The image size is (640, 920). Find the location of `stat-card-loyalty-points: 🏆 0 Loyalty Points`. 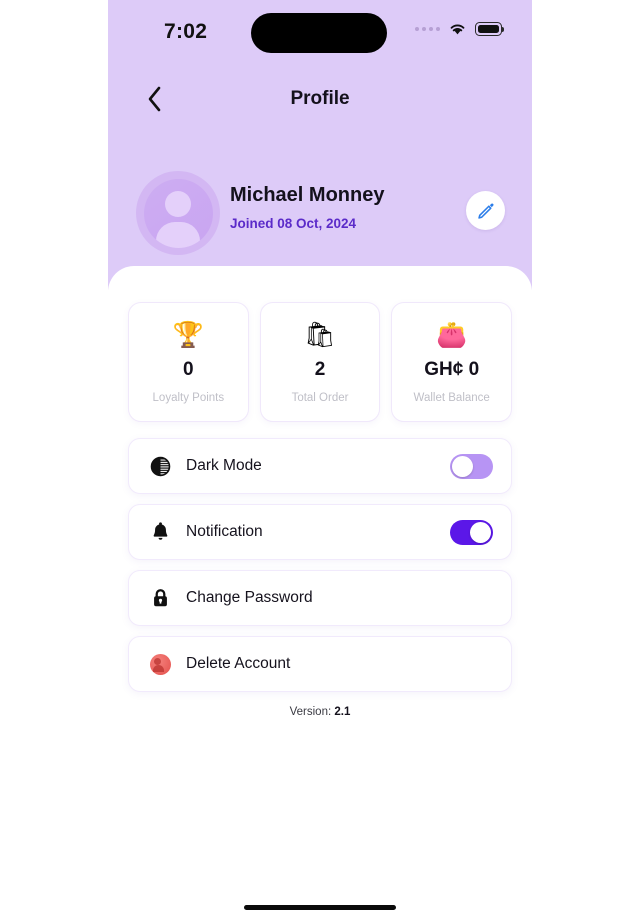

stat-card-loyalty-points: 🏆 0 Loyalty Points is located at coordinates (188, 362).